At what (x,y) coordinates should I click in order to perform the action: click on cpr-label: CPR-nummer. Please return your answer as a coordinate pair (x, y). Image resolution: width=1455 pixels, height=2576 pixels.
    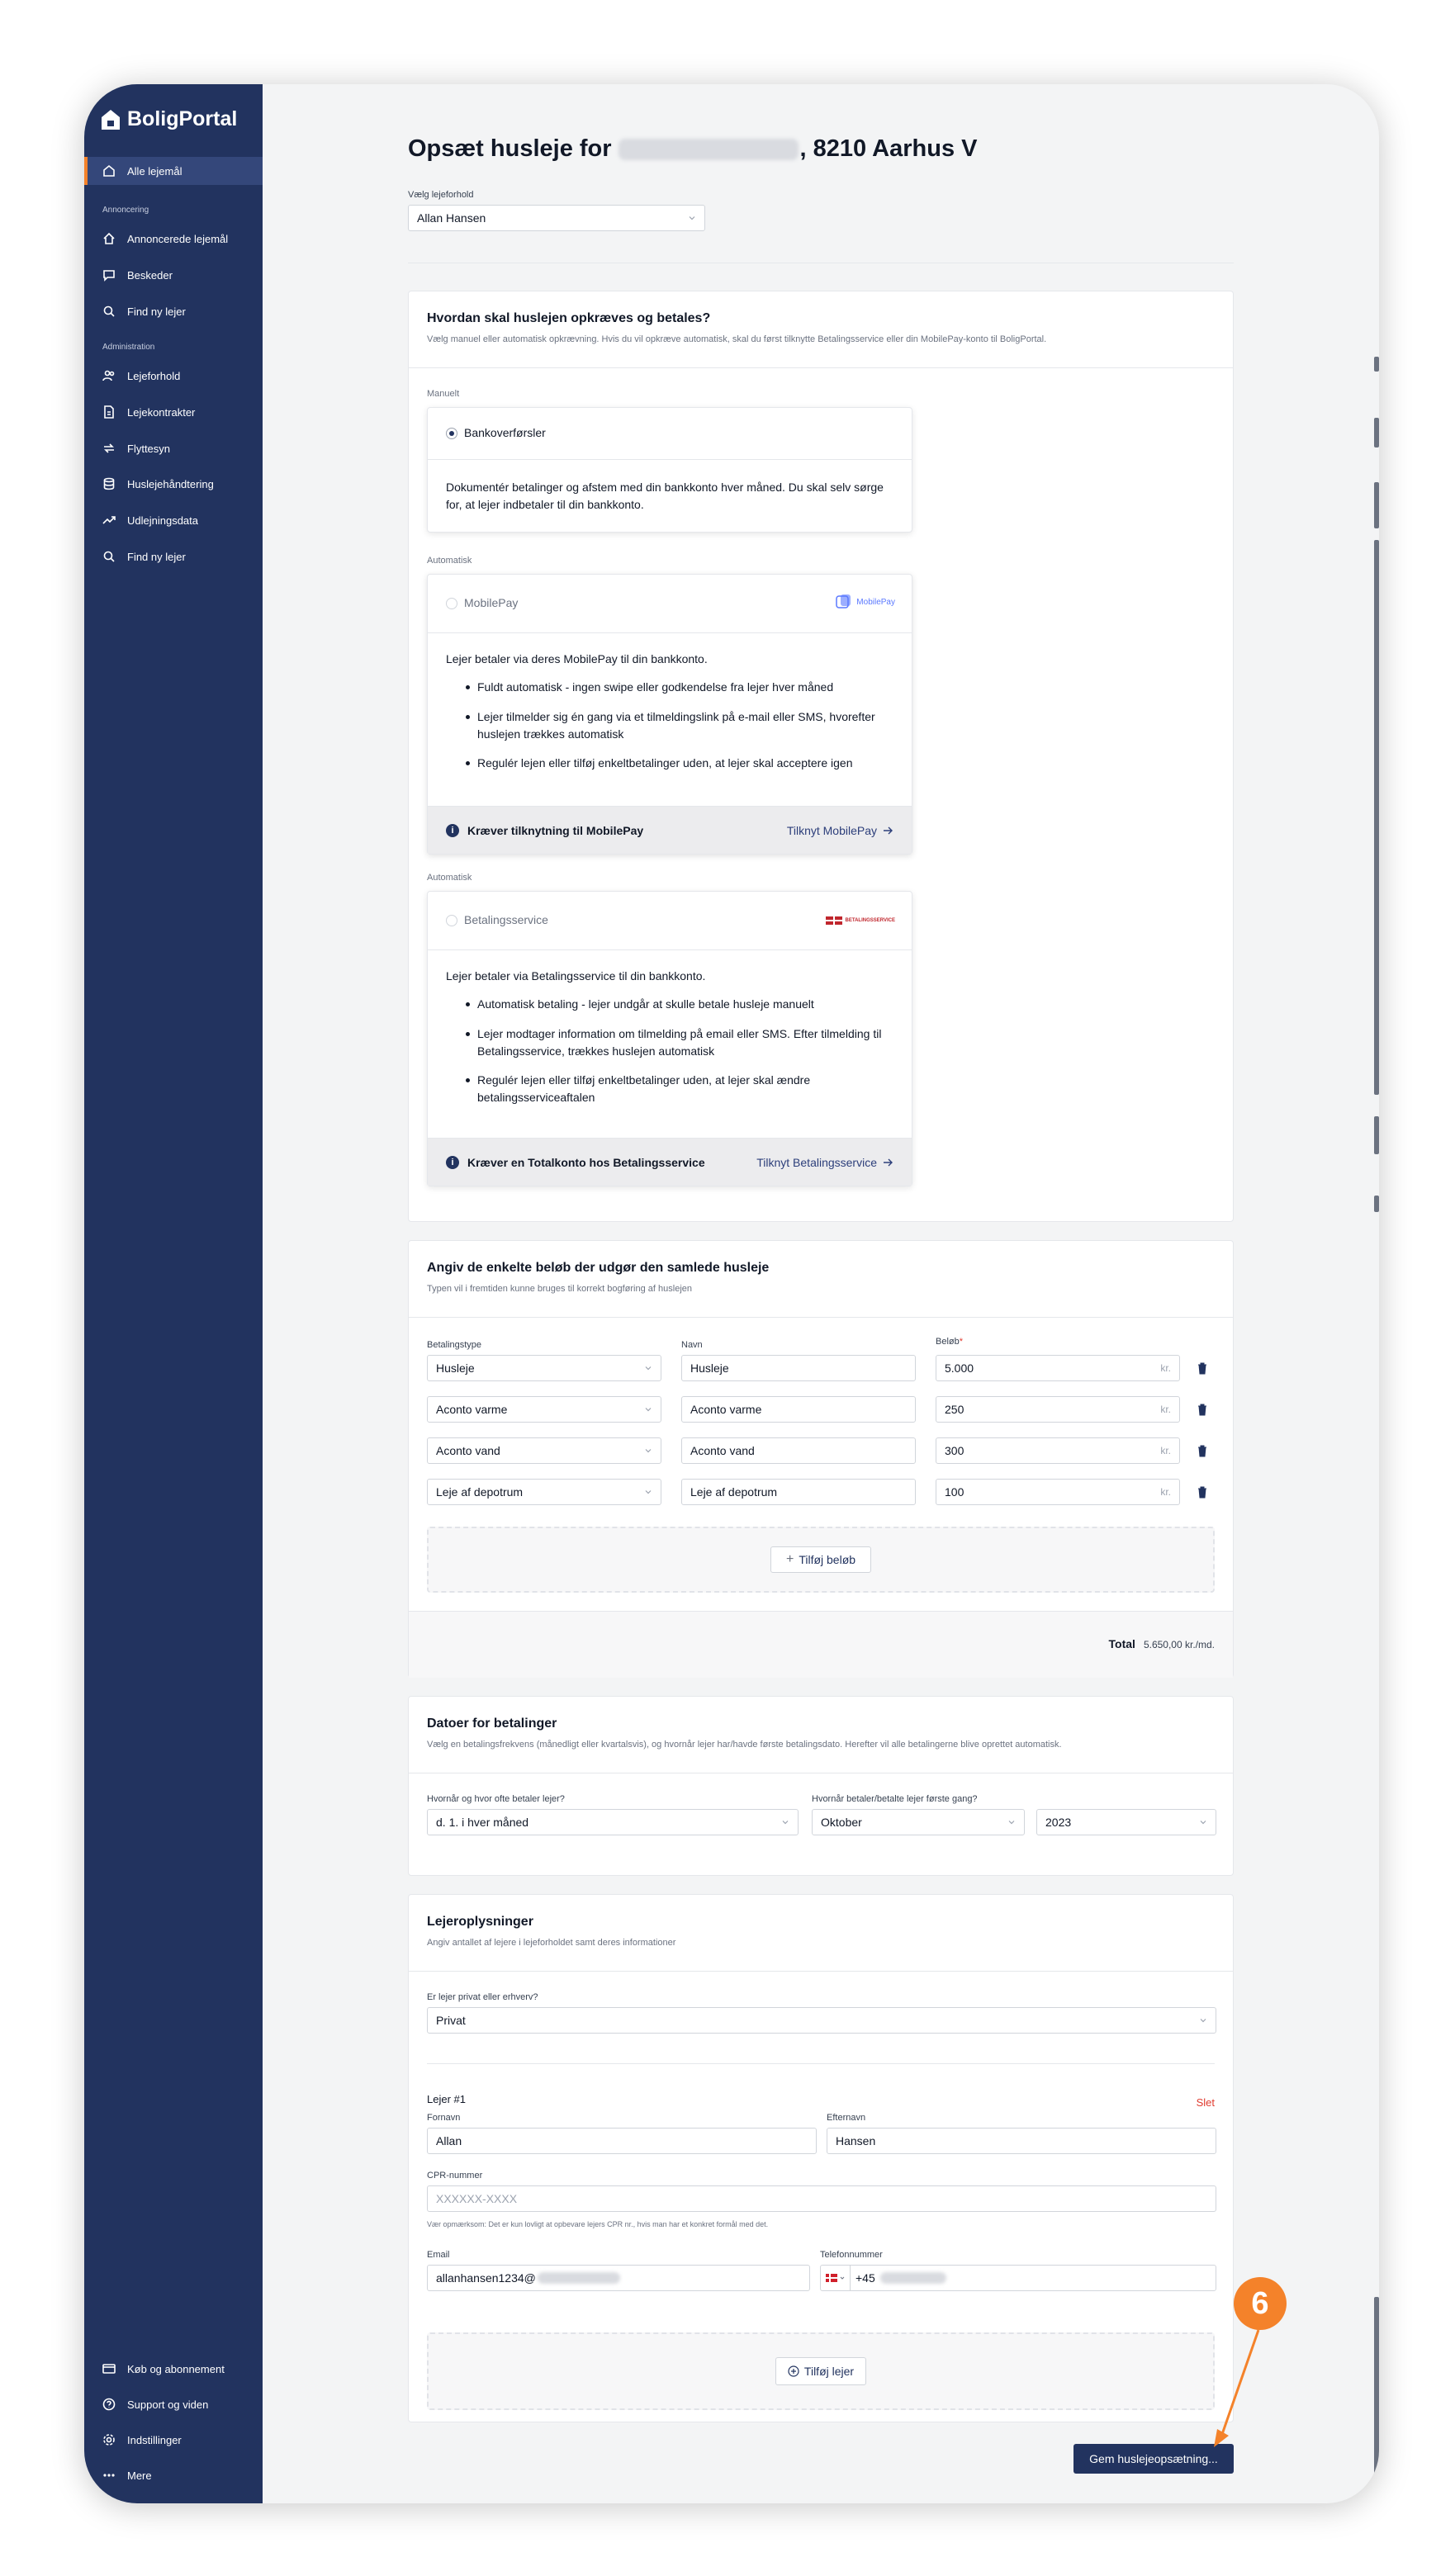
    Looking at the image, I should click on (455, 2176).